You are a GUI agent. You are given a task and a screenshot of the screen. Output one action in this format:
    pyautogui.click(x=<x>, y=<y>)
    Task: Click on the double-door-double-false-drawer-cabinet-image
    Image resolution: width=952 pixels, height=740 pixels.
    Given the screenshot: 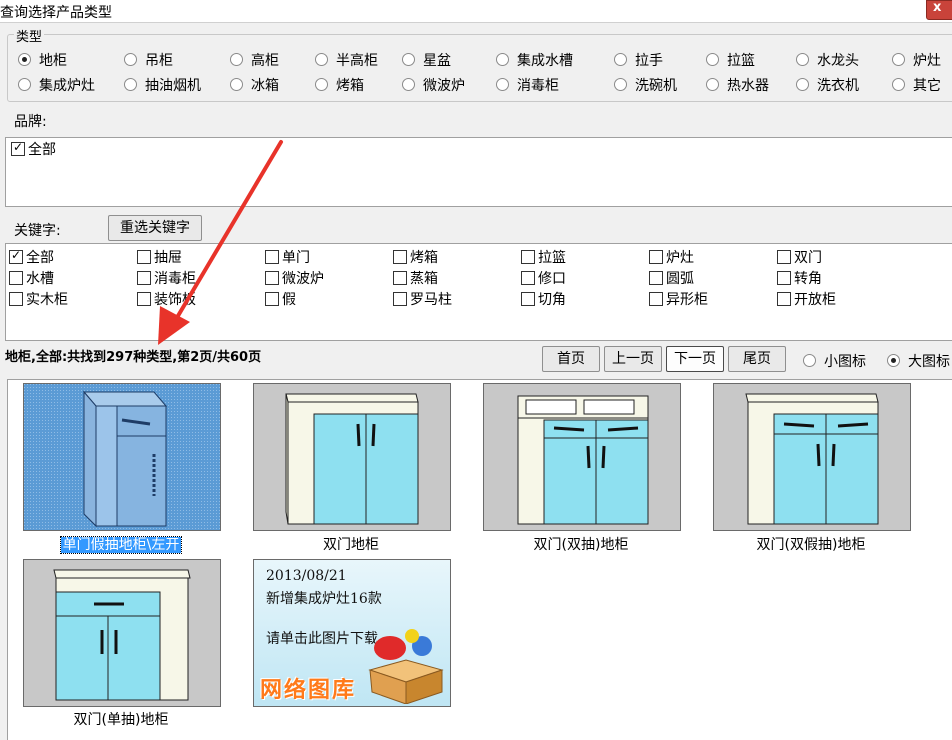 What is the action you would take?
    pyautogui.click(x=812, y=457)
    